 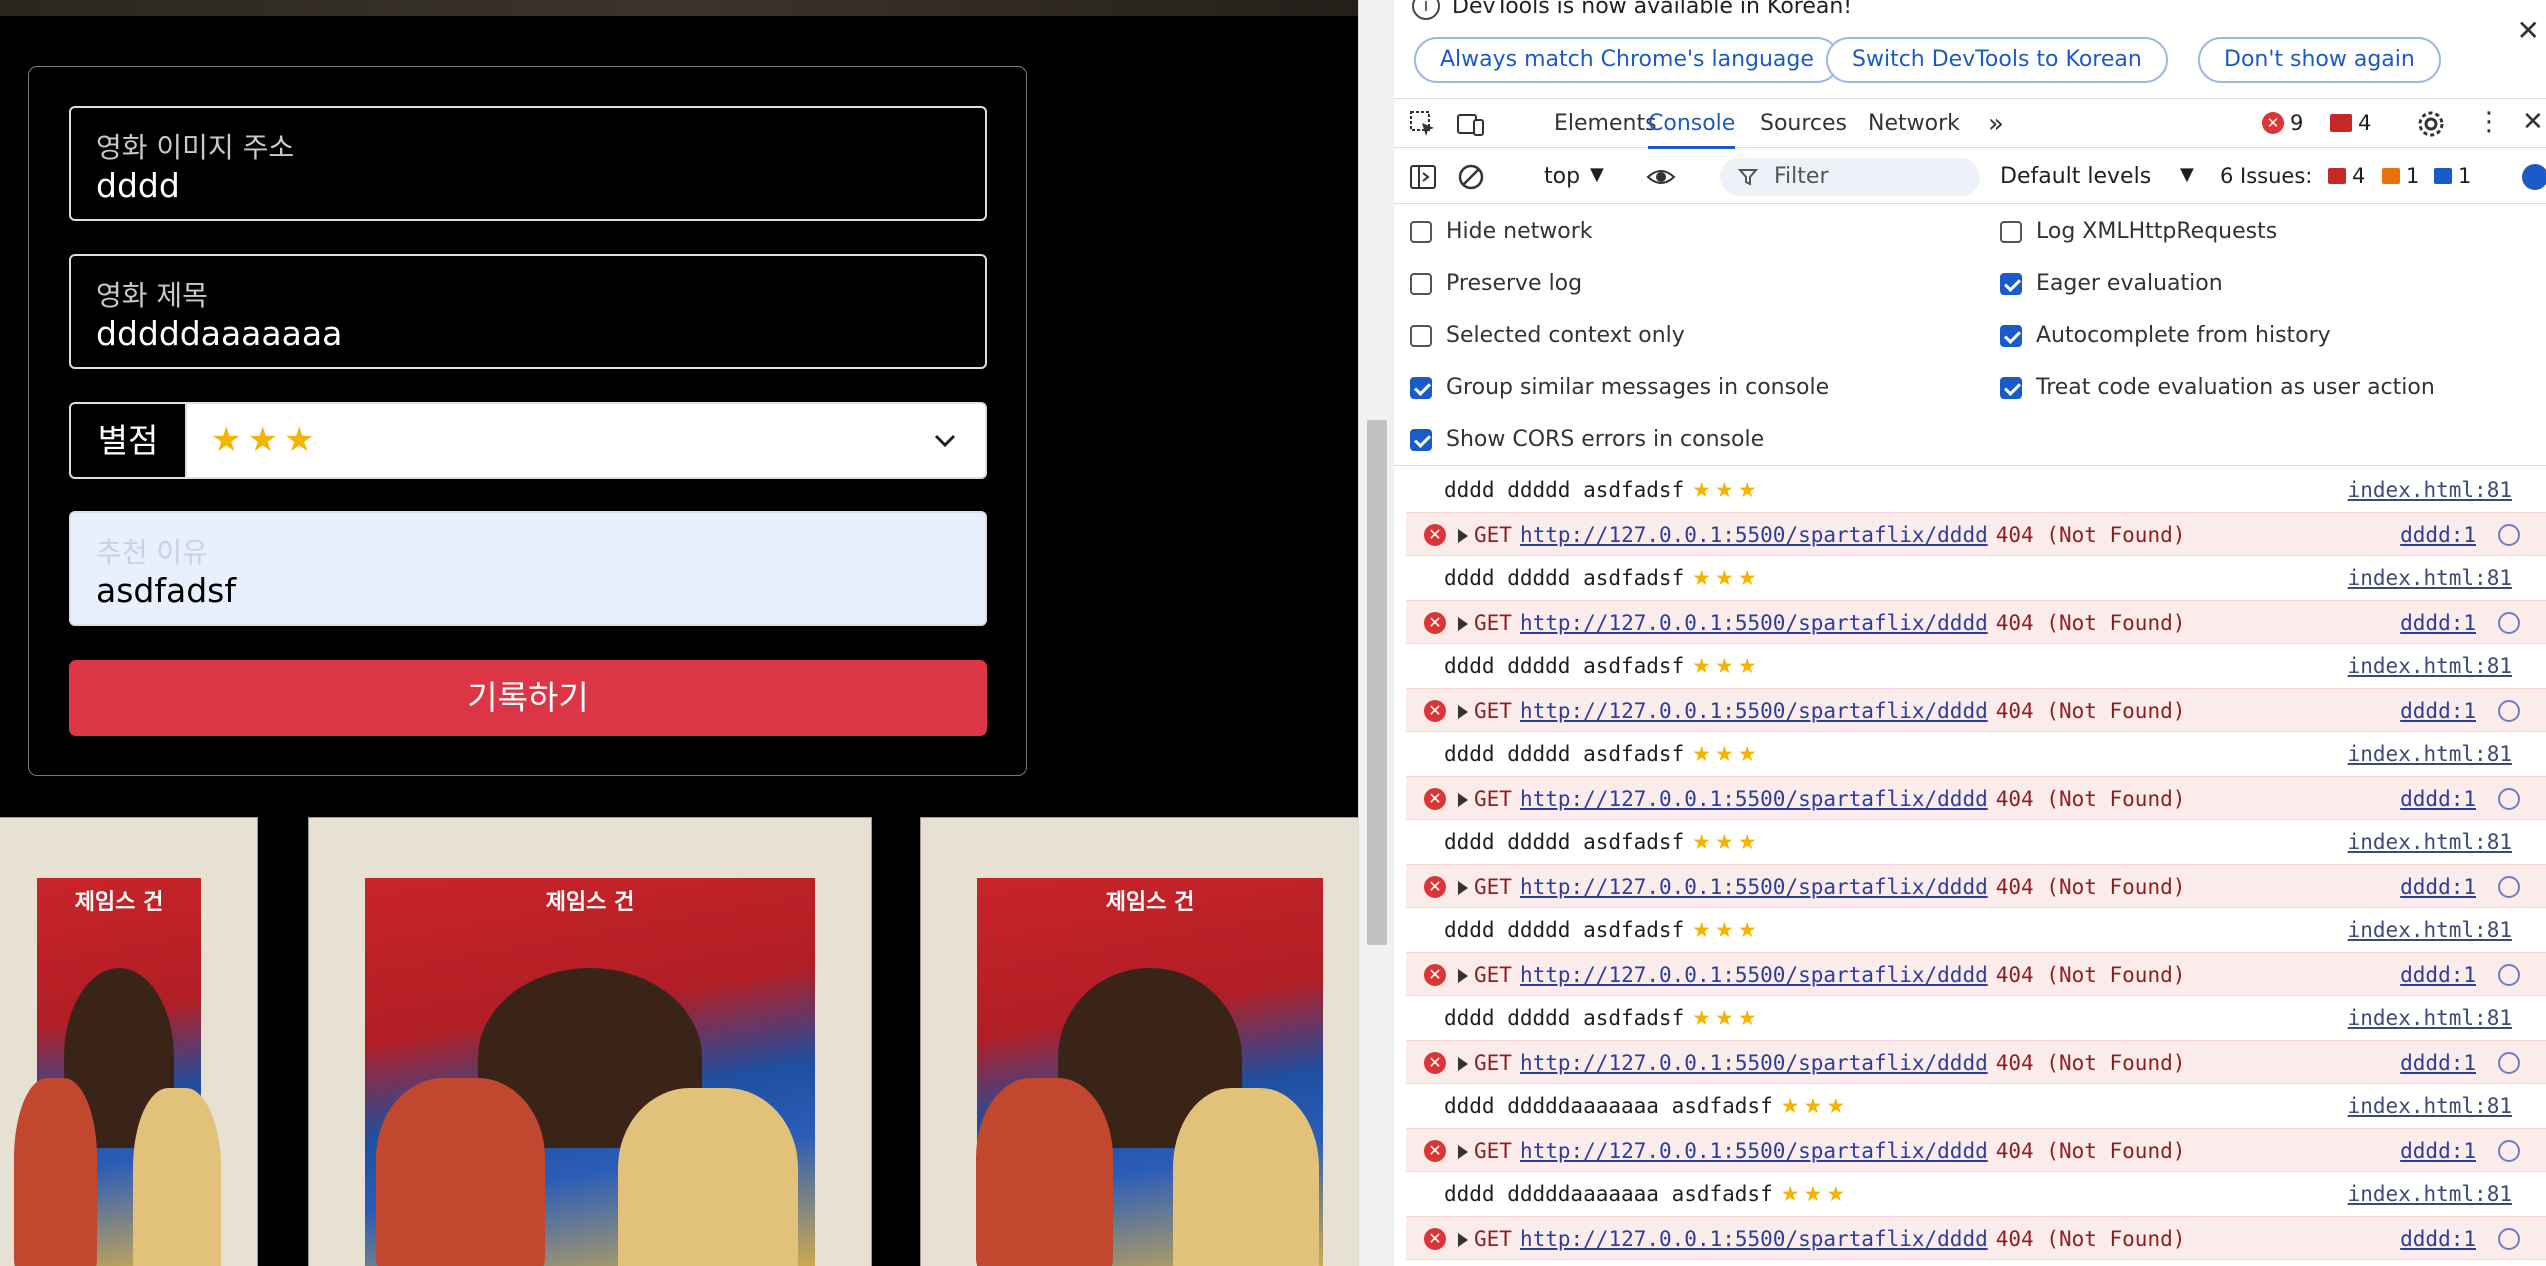 I want to click on warning-count: 4, so click(x=2364, y=123).